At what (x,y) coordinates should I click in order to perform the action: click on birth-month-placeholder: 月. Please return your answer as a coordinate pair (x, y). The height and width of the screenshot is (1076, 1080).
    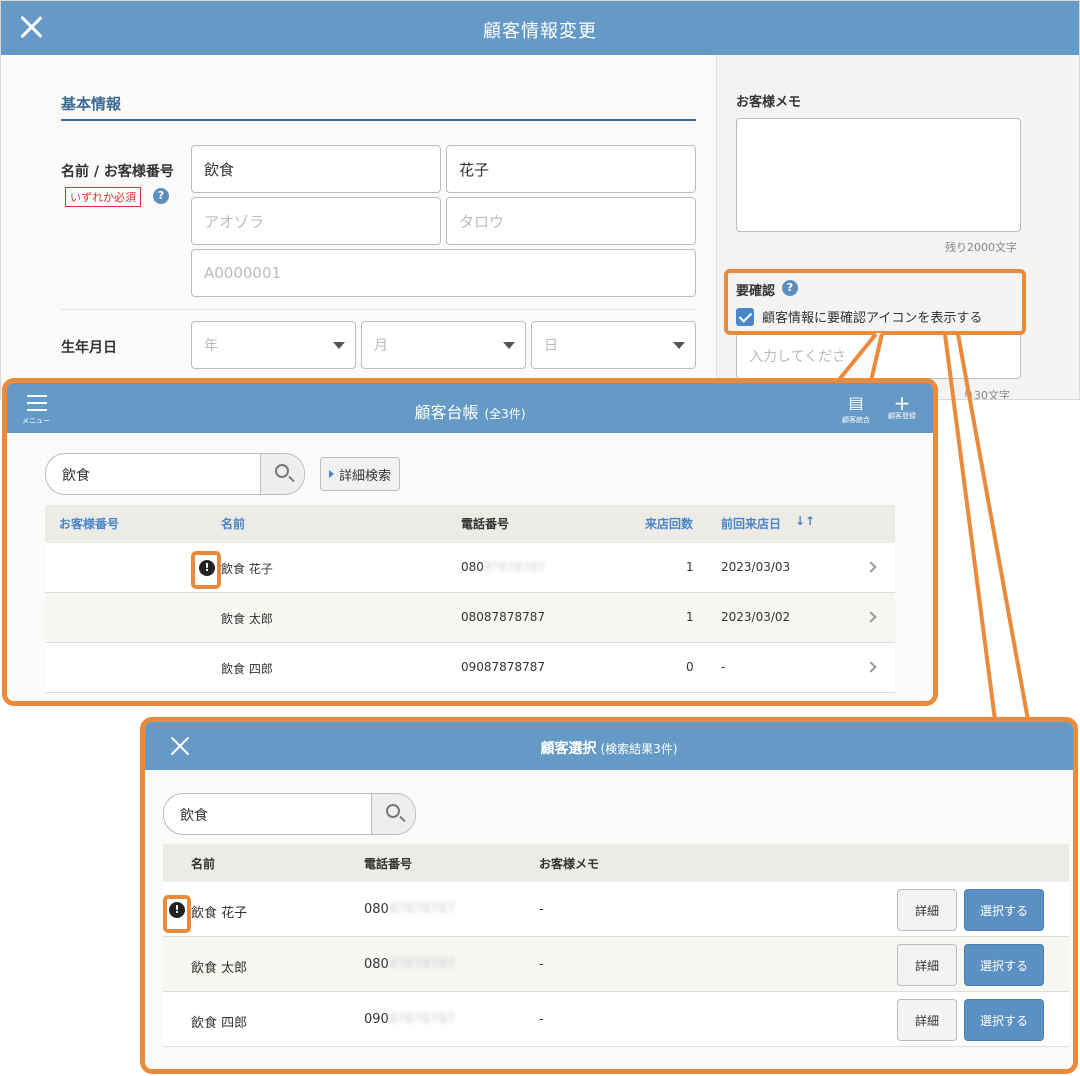
    Looking at the image, I should click on (381, 346).